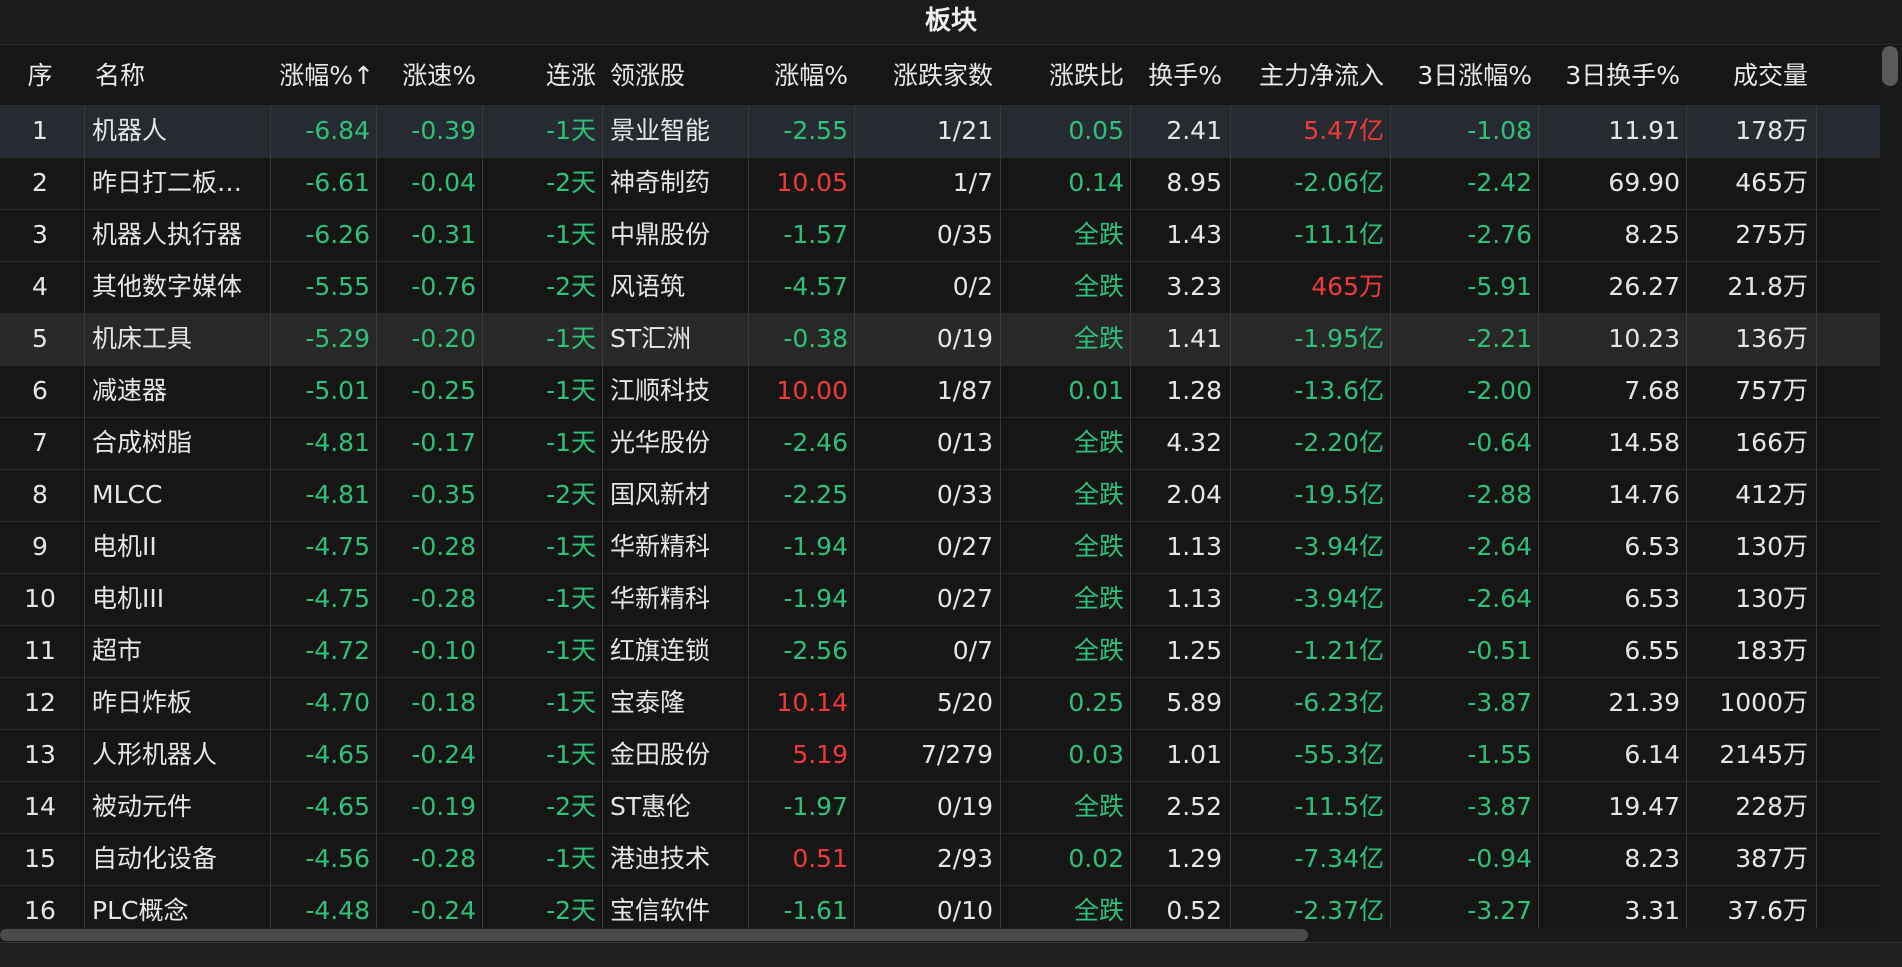 The width and height of the screenshot is (1902, 967). What do you see at coordinates (1610, 76) in the screenshot?
I see `column-header-turn3: 3日换手%` at bounding box center [1610, 76].